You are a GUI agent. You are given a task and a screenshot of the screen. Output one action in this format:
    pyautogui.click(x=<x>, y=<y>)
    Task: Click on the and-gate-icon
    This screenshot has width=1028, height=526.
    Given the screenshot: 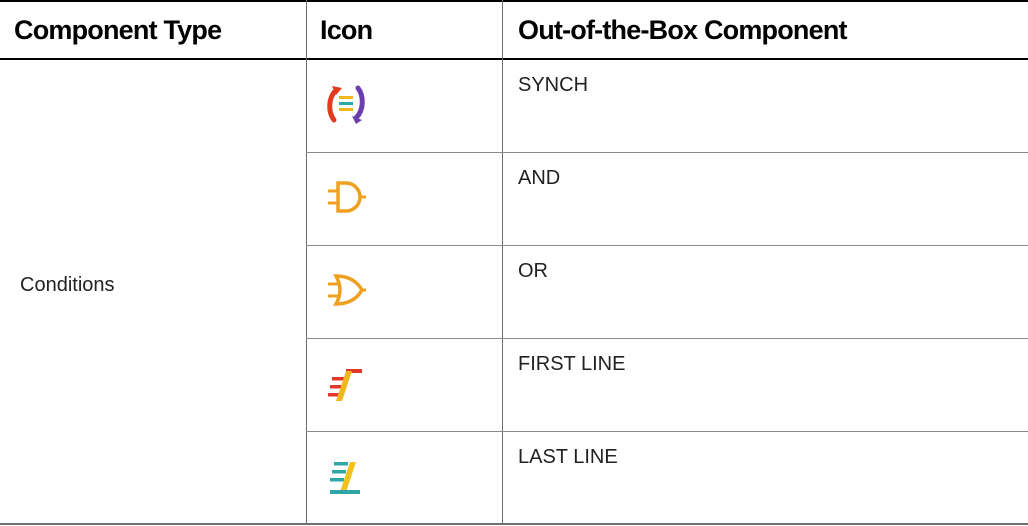 What is the action you would take?
    pyautogui.click(x=346, y=197)
    